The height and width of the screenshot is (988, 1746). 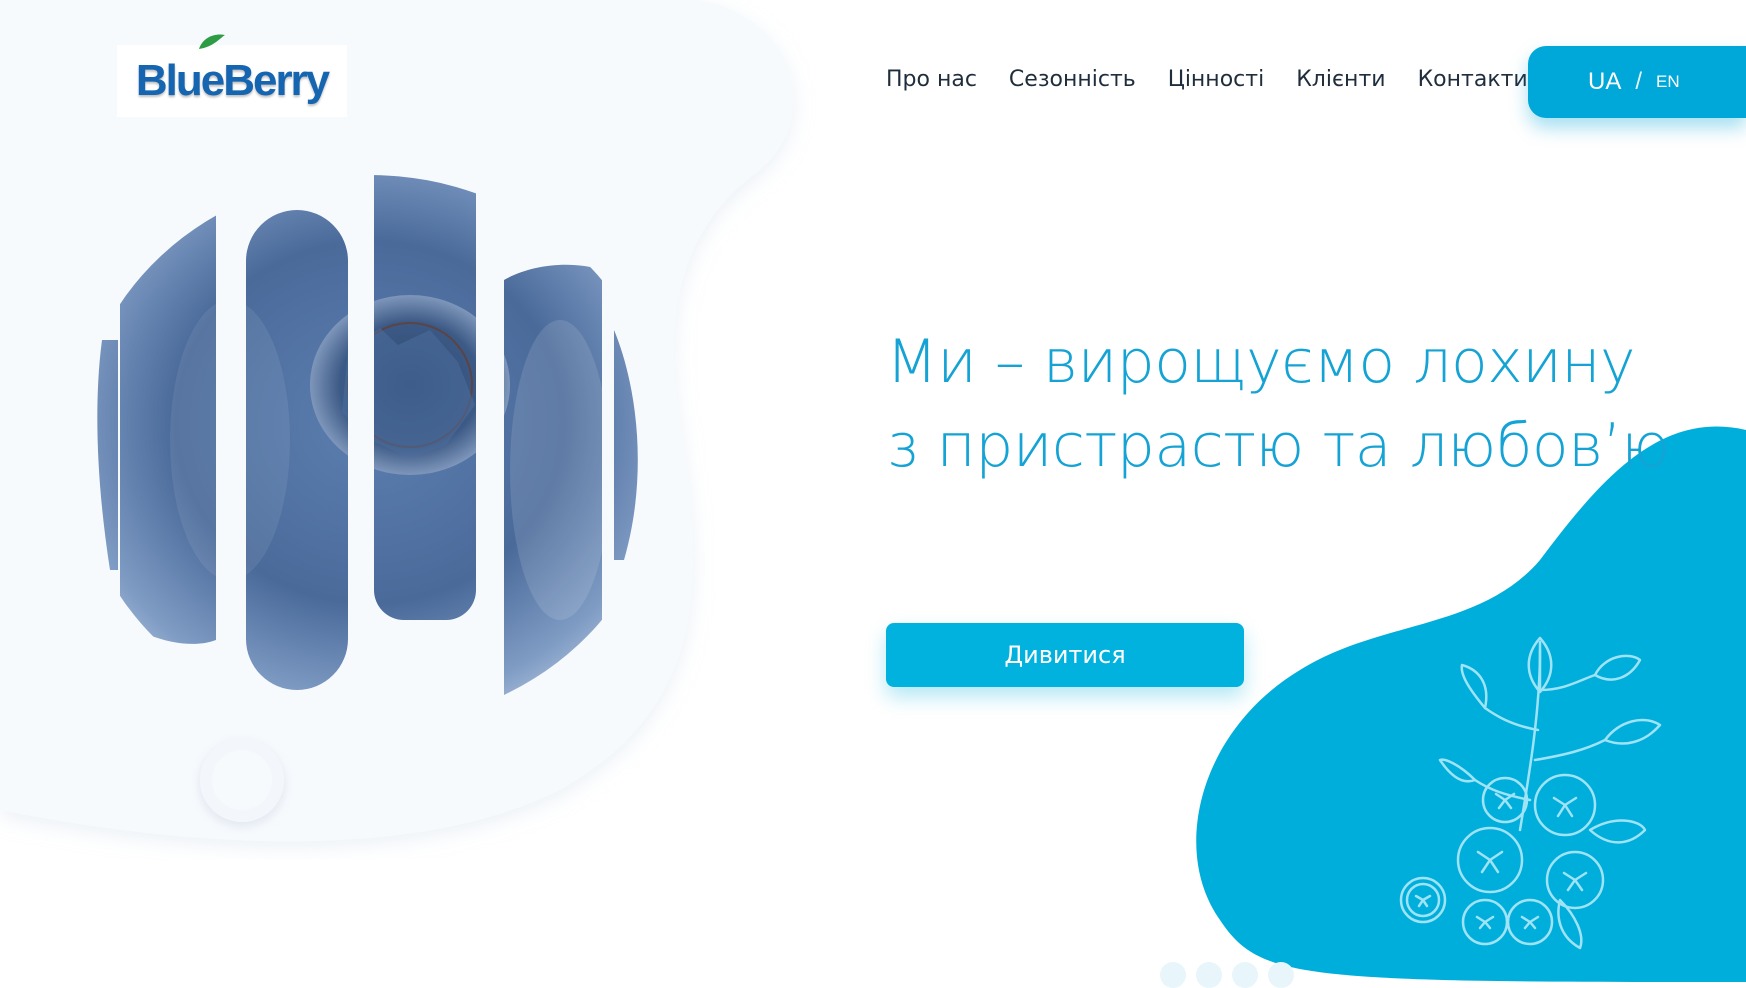 What do you see at coordinates (232, 80) in the screenshot?
I see `logo-text: BlueBerry` at bounding box center [232, 80].